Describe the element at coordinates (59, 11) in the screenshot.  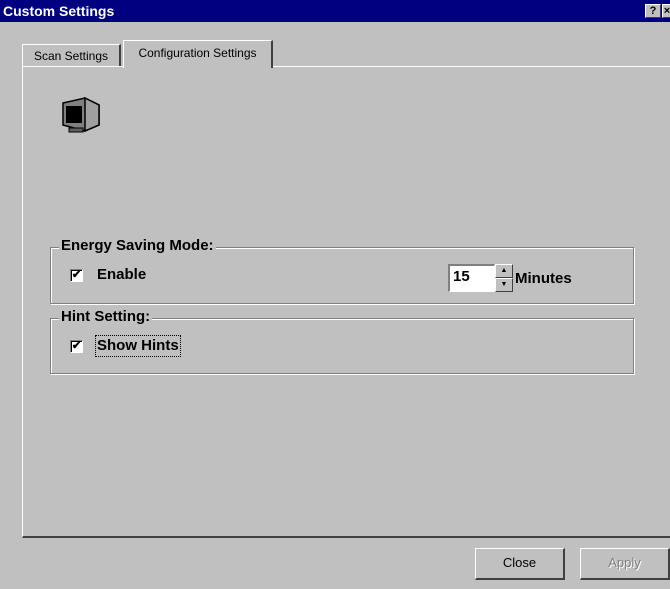
I see `window-title: Custom Settings` at that location.